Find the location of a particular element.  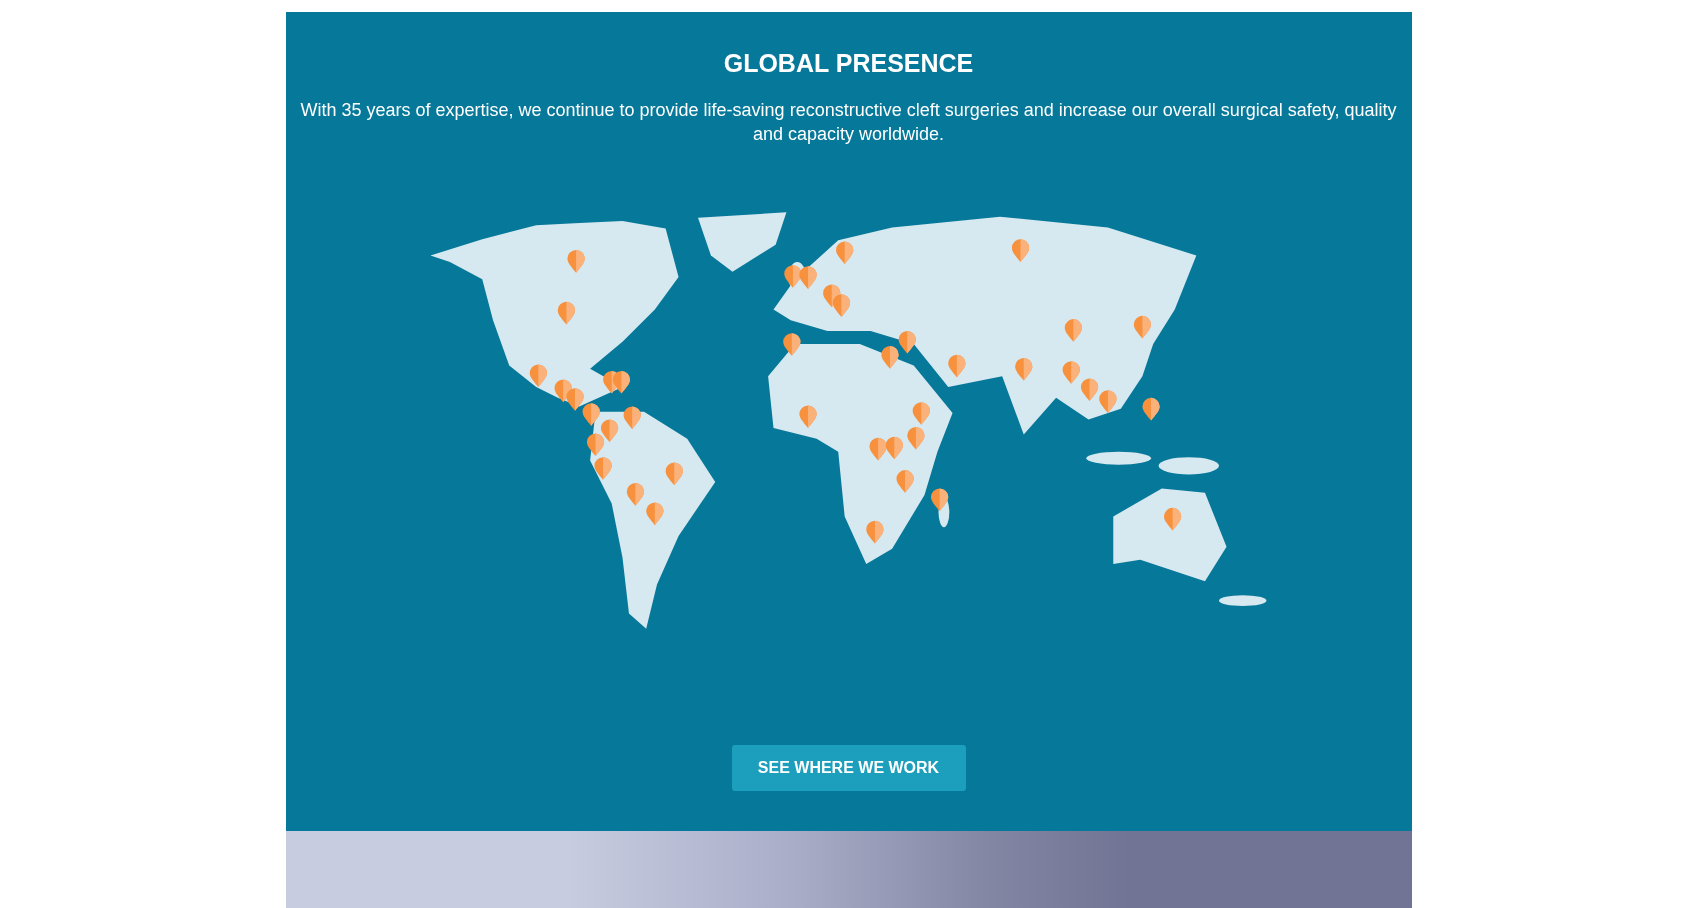

section-title: GLOBAL PRESENCE is located at coordinates (848, 63).